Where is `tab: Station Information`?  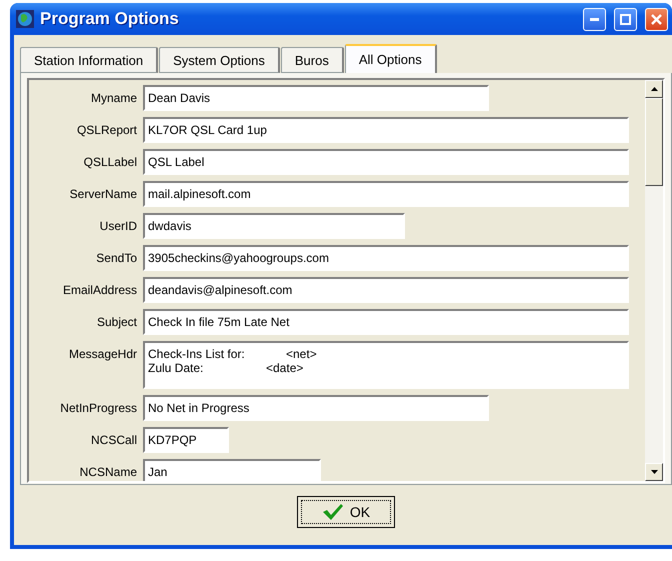 tab: Station Information is located at coordinates (89, 60).